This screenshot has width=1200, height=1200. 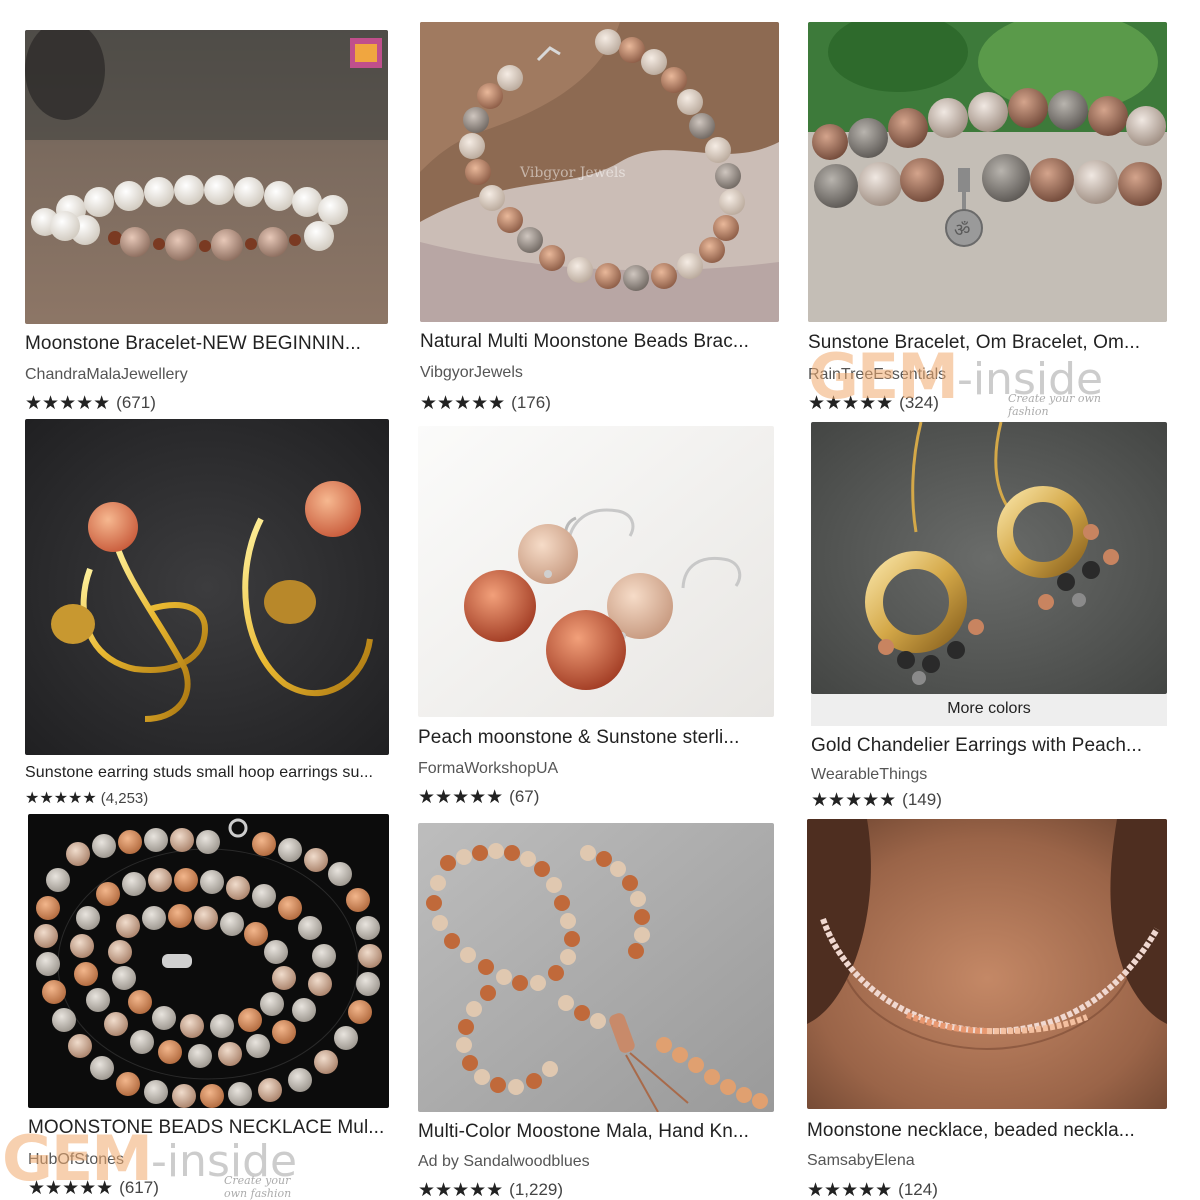 I want to click on rating: ★★★★★ (67), so click(x=478, y=797).